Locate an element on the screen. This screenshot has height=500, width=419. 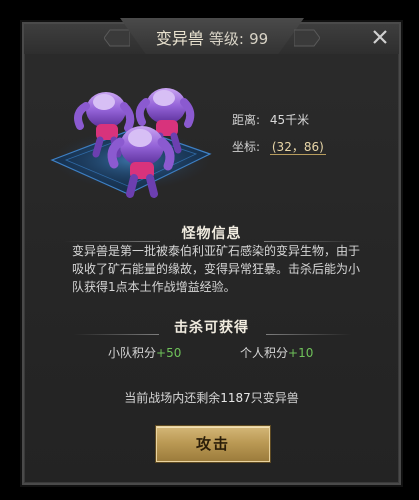
level-value: 99 is located at coordinates (259, 39).